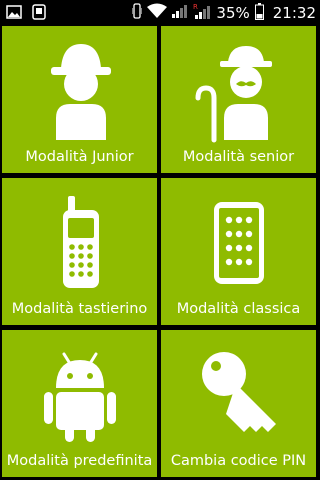  What do you see at coordinates (238, 244) in the screenshot?
I see `smartphone-icon` at bounding box center [238, 244].